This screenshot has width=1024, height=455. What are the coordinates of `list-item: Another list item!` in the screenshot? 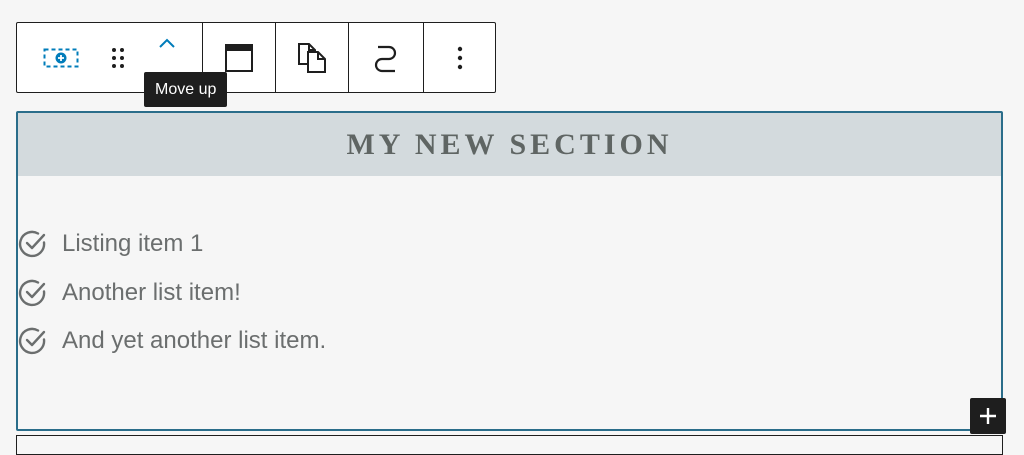 It's located at (172, 293).